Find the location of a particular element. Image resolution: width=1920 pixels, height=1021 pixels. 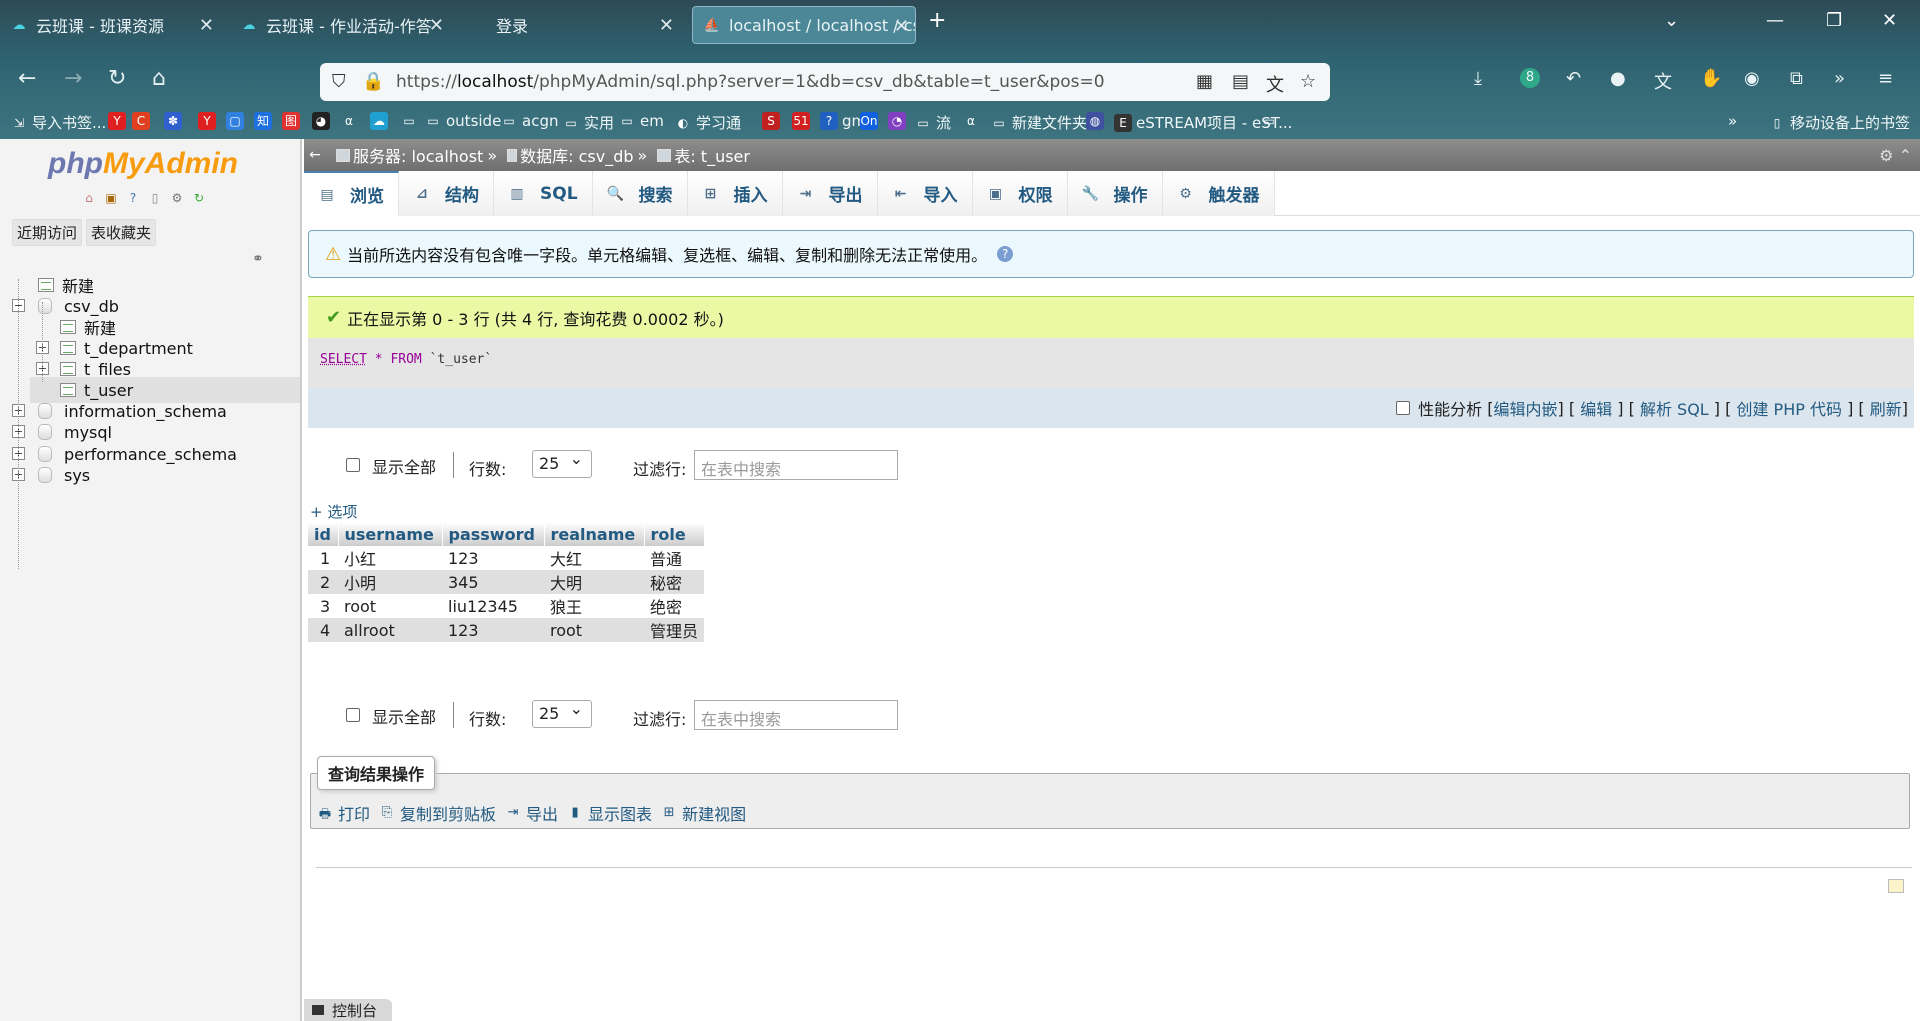

restore-icon: ❐ is located at coordinates (1834, 20).